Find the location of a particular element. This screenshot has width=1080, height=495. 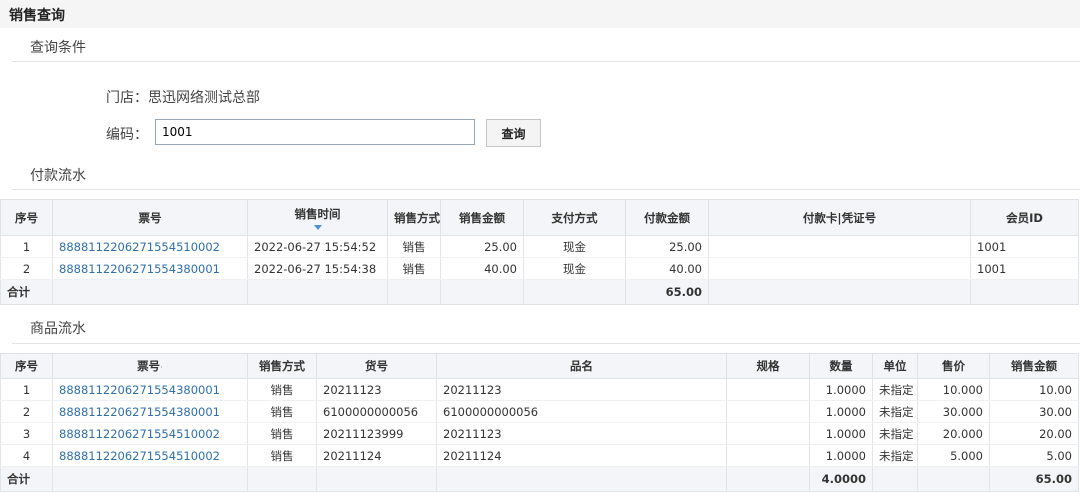

col-header-pay-method: 支付方式 is located at coordinates (574, 217).